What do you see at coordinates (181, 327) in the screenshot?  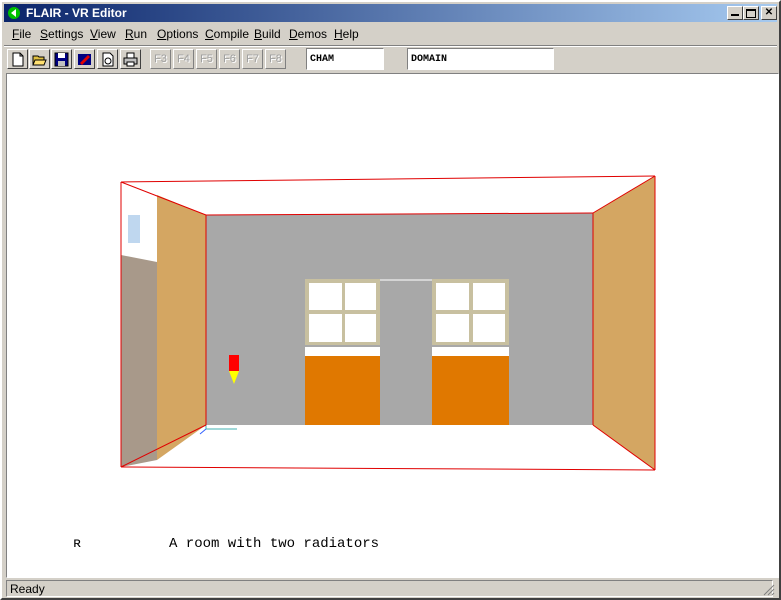 I see `left-side-wall` at bounding box center [181, 327].